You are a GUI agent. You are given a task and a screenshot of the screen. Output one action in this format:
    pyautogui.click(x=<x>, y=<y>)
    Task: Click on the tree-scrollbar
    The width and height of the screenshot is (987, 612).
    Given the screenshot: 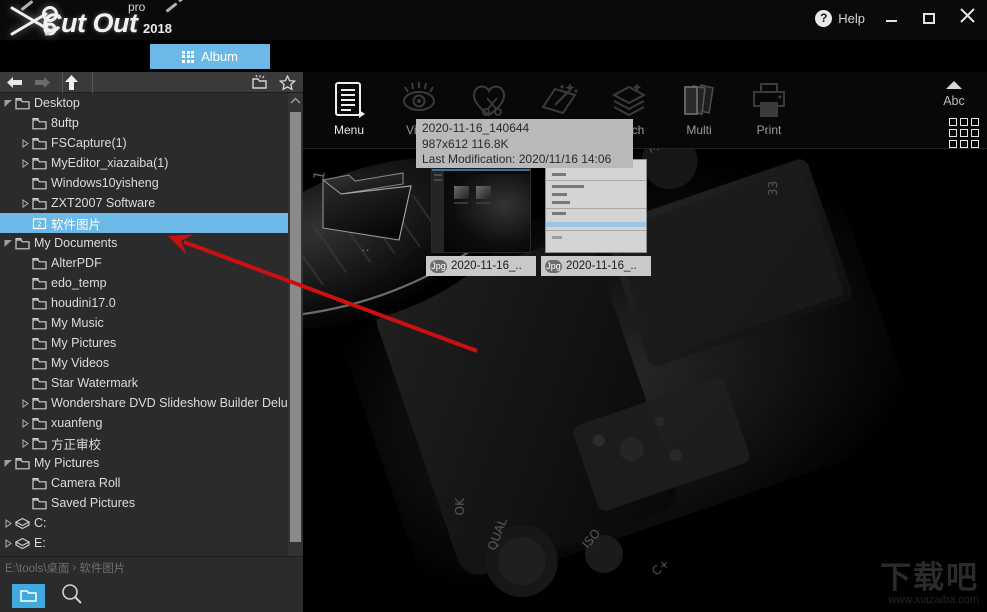 What is the action you would take?
    pyautogui.click(x=295, y=352)
    